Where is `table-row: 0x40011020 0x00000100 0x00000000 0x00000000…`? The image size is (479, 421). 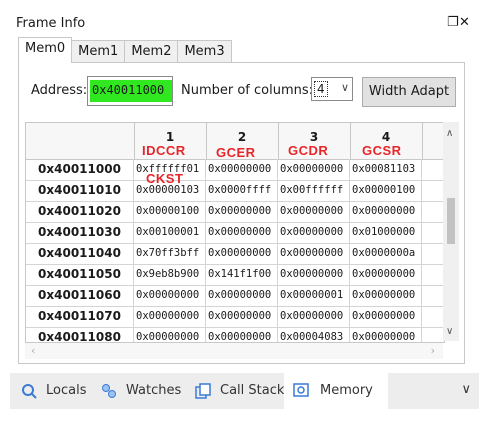 table-row: 0x40011020 0x00000100 0x00000000 0x00000000… is located at coordinates (235, 212).